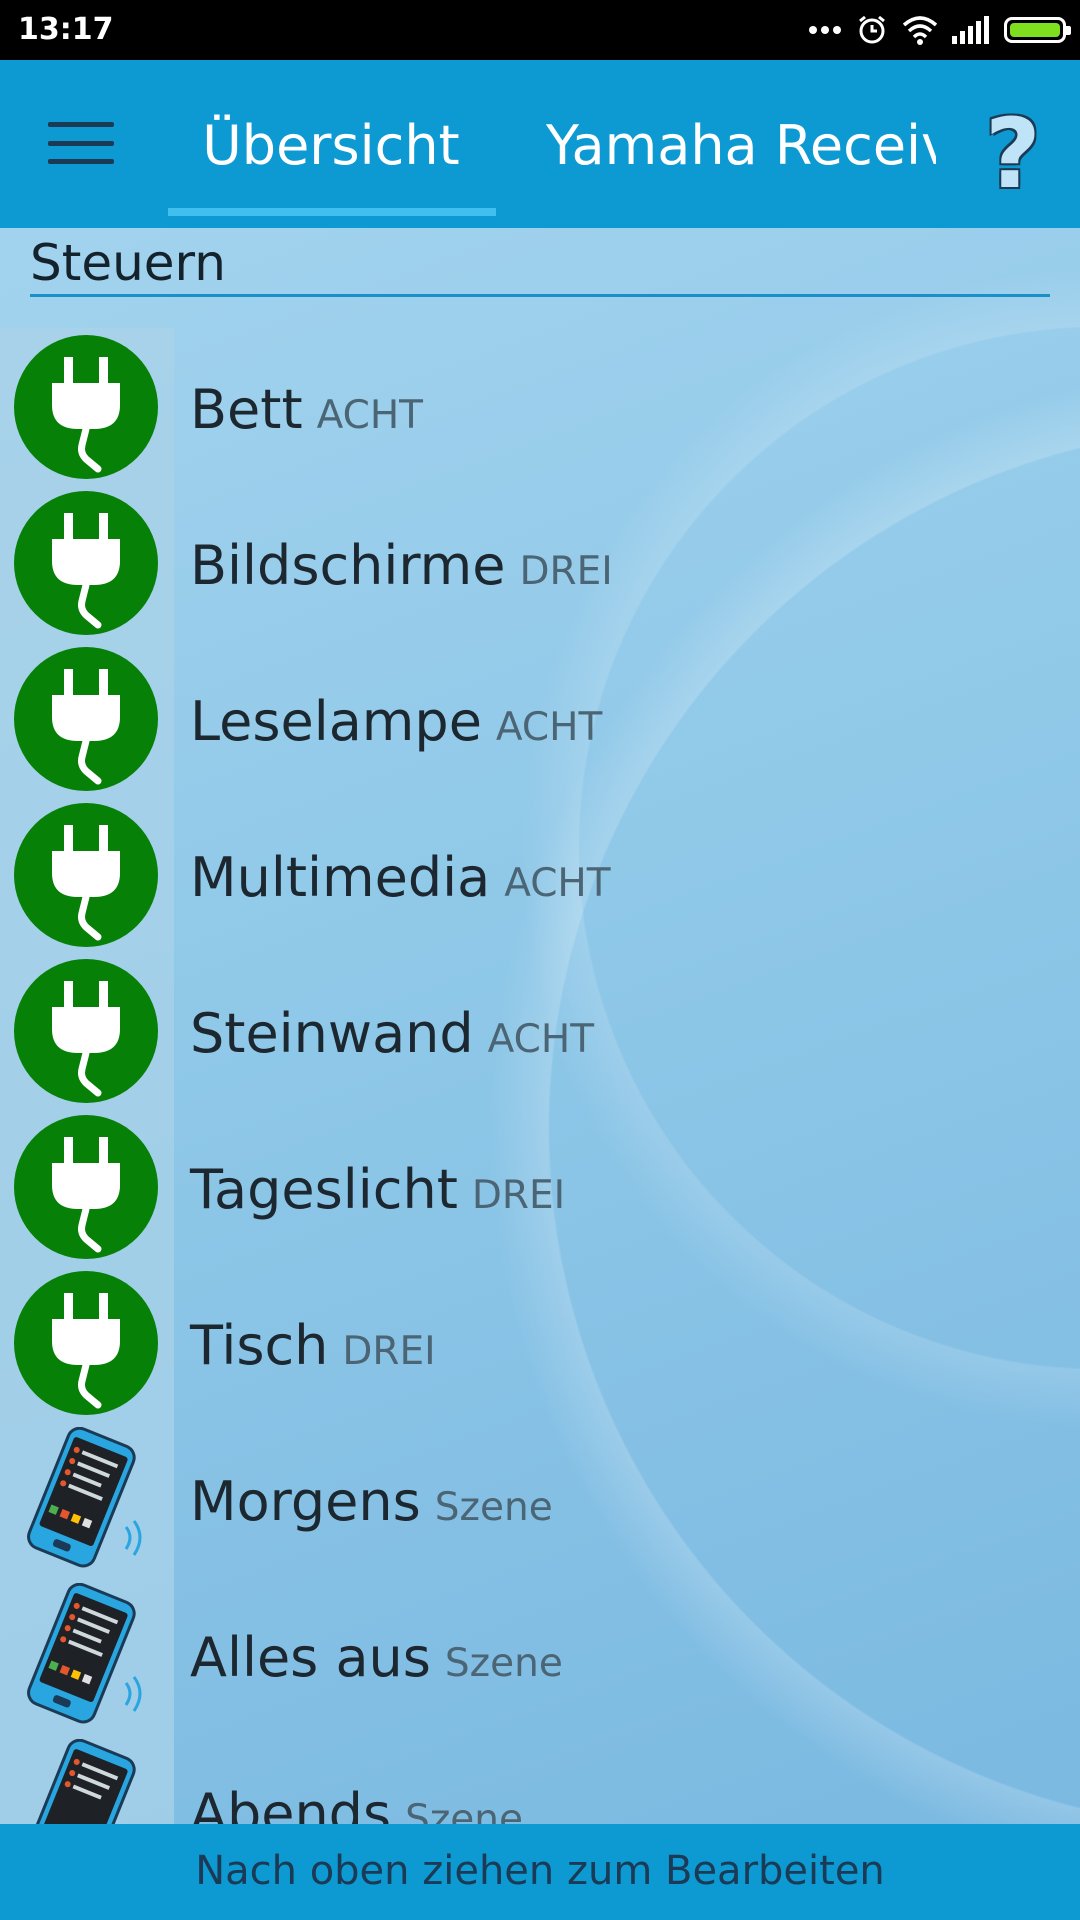  I want to click on list-item: Multimedia ACHT, so click(540, 874).